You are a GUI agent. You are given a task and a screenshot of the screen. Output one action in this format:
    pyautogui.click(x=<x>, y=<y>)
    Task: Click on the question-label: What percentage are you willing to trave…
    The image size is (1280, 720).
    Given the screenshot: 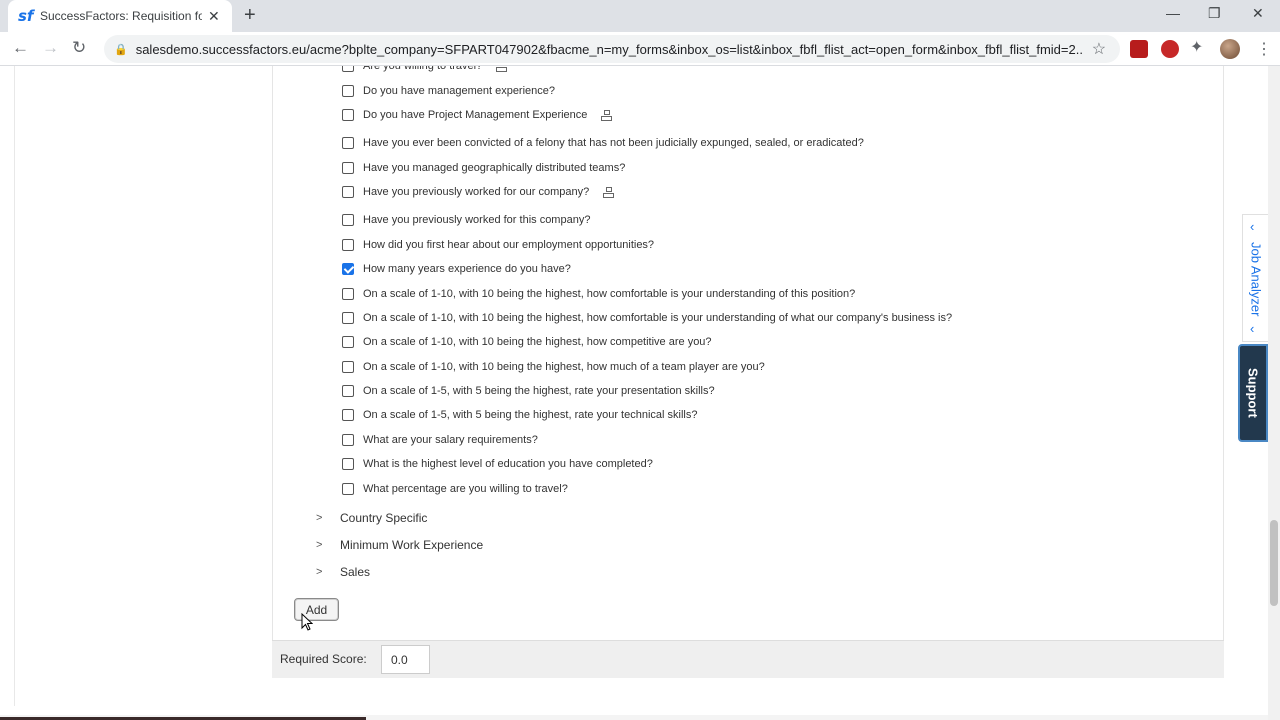 What is the action you would take?
    pyautogui.click(x=465, y=489)
    